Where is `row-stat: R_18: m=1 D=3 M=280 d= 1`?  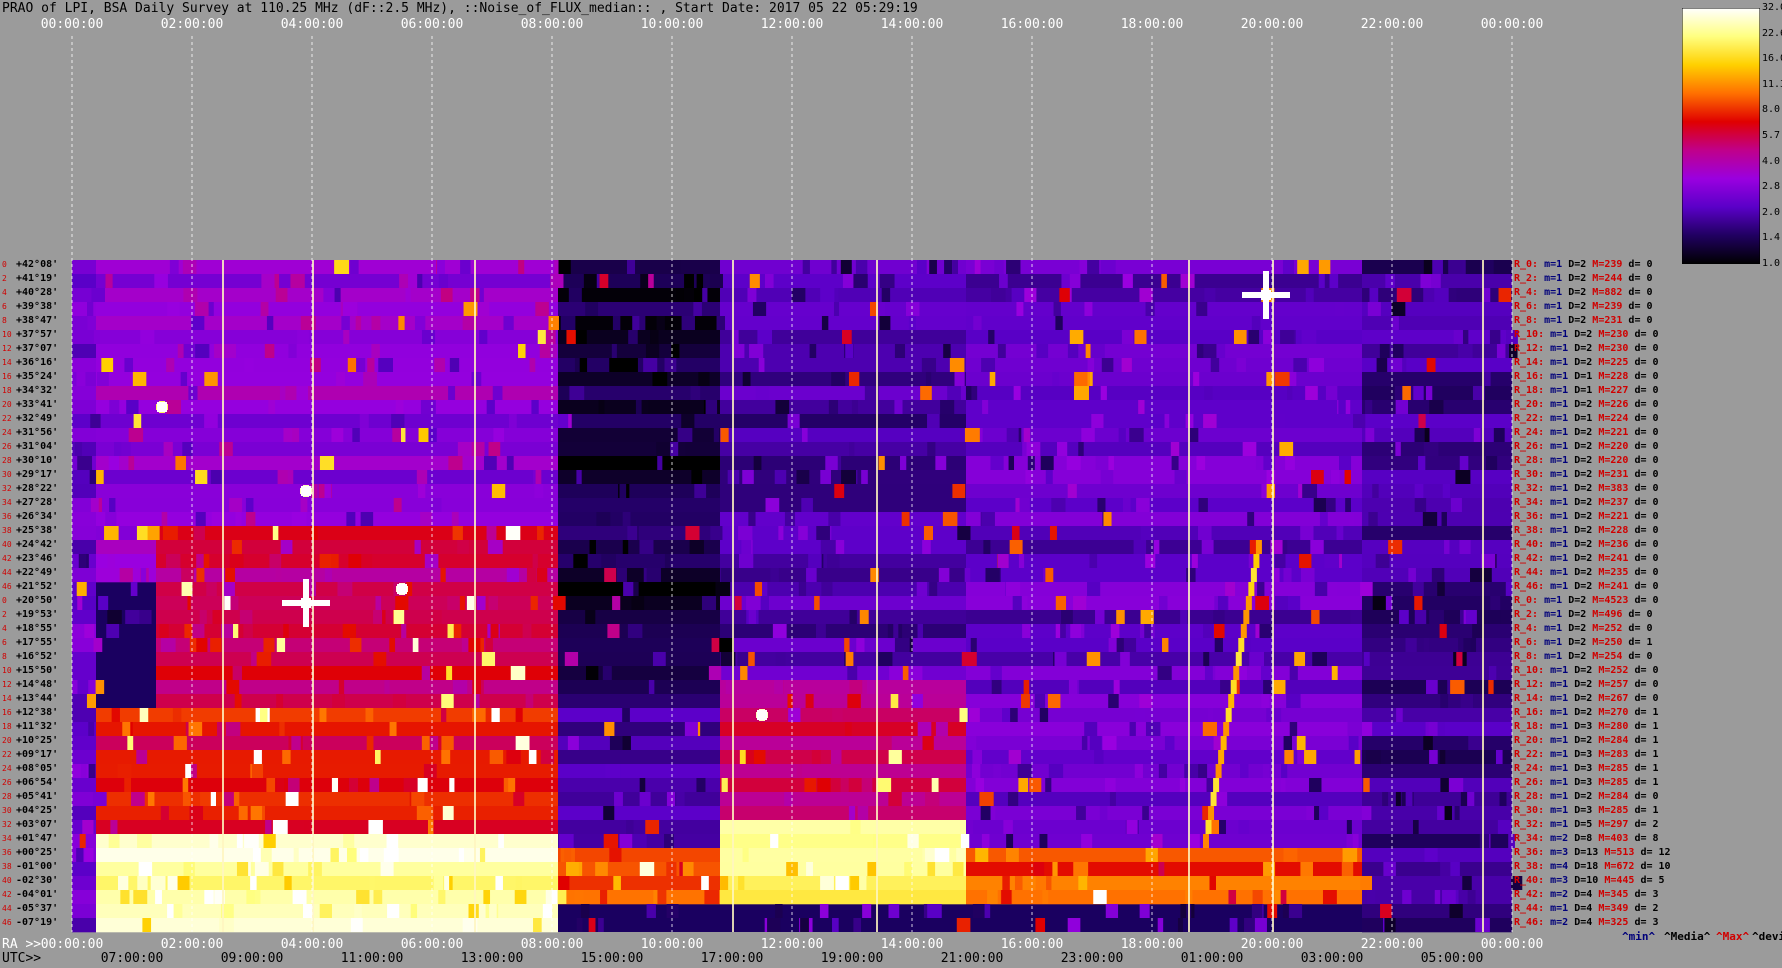
row-stat: R_18: m=1 D=3 M=280 d= 1 is located at coordinates (1586, 726).